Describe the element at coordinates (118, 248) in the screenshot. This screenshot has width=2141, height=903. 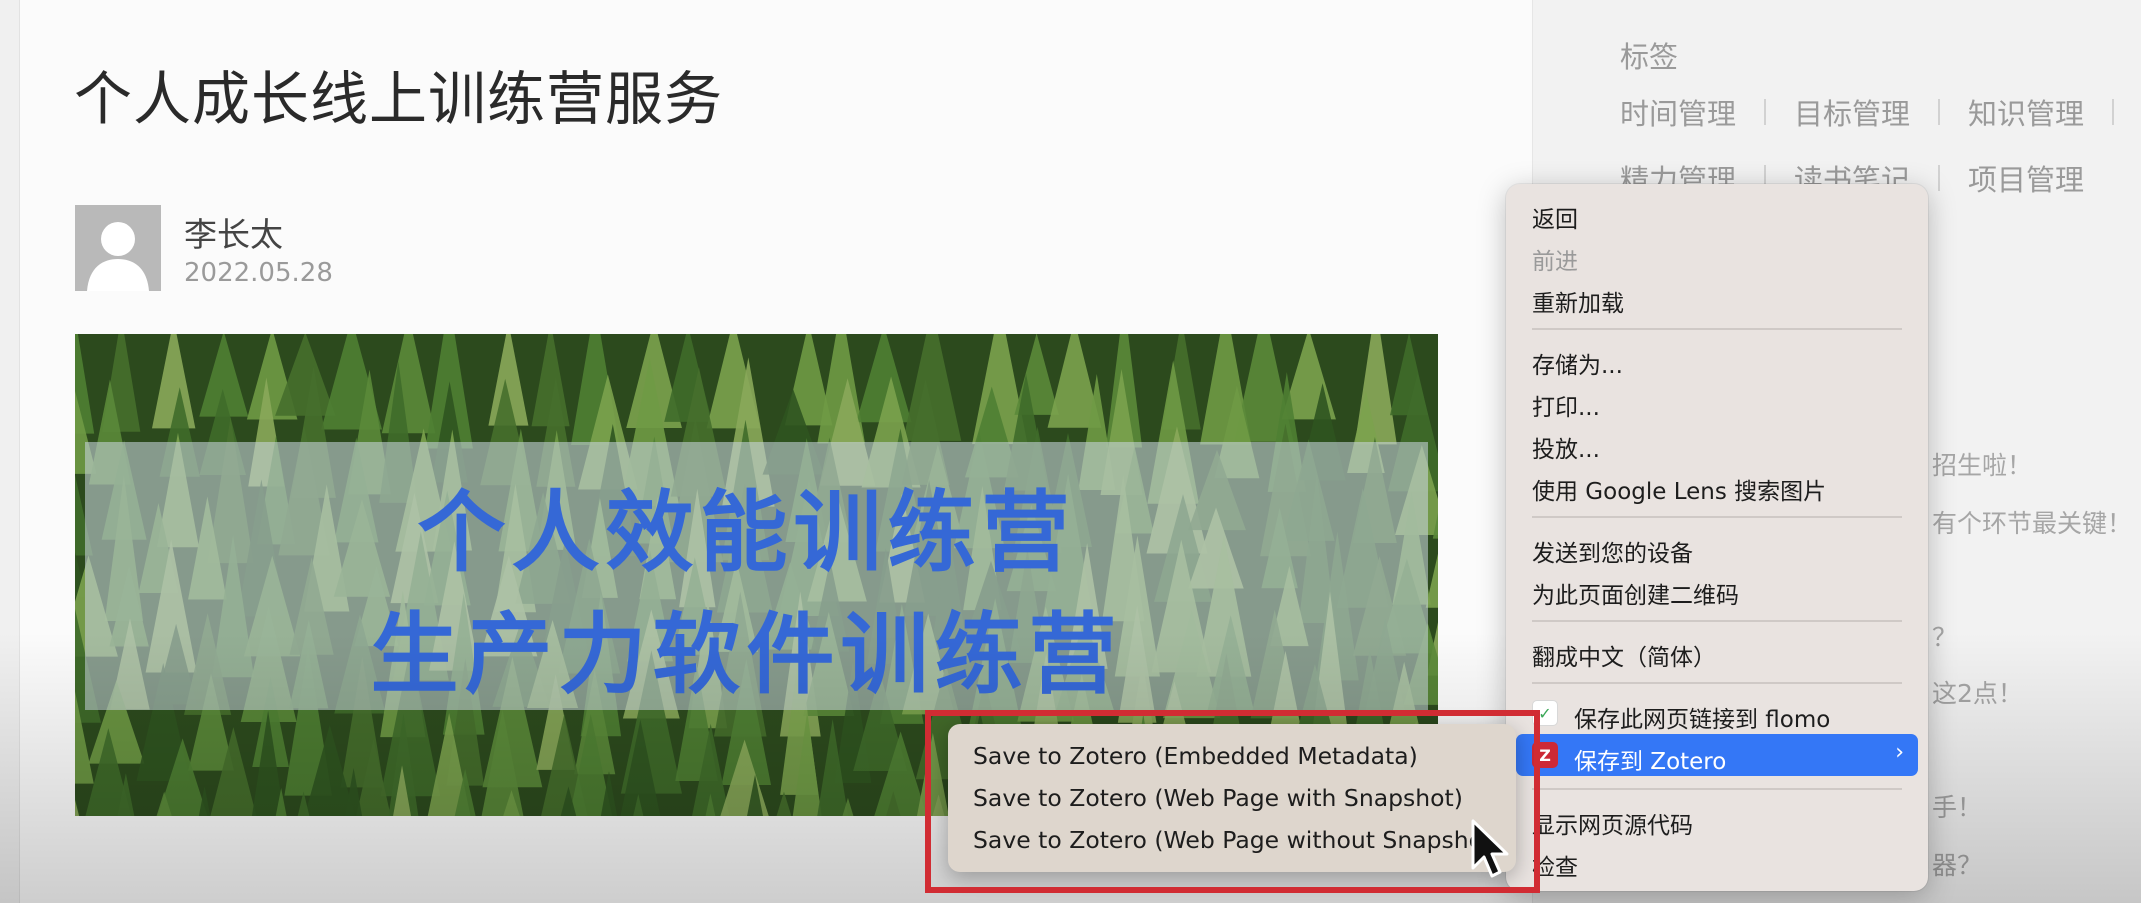
I see `author-avatar` at that location.